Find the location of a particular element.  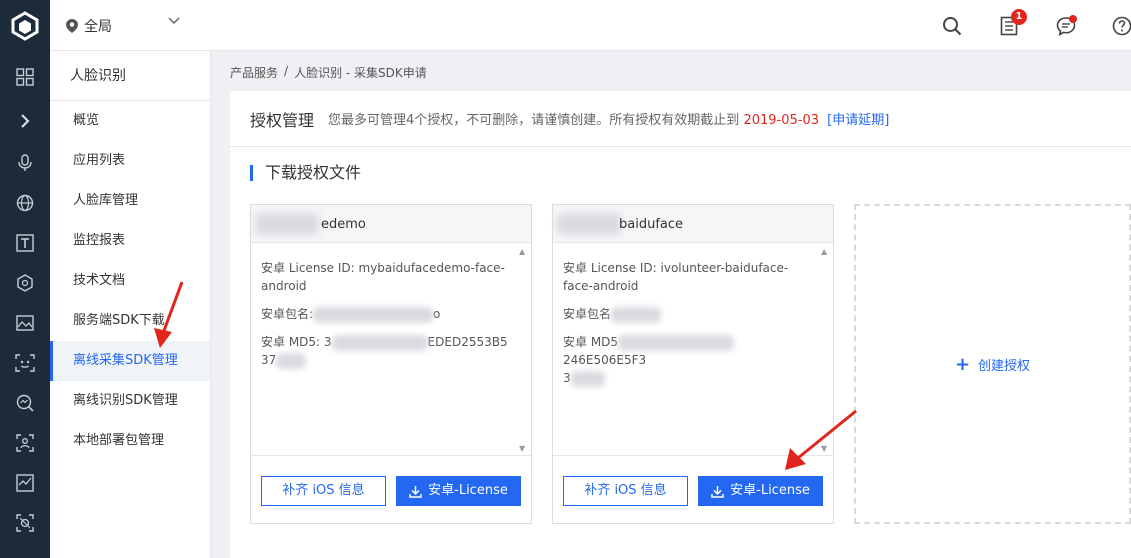

help-button is located at coordinates (1120, 26).